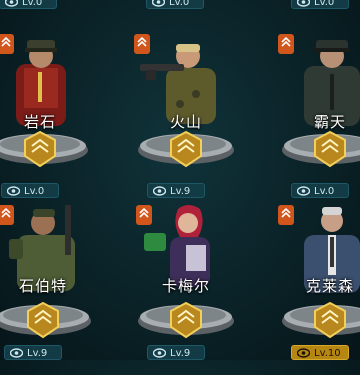  I want to click on hero-name: 霸天, so click(329, 122).